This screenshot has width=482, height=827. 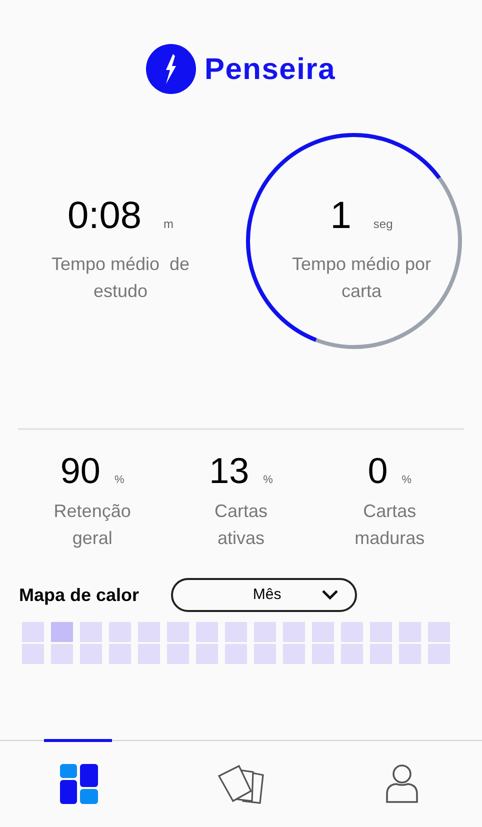 What do you see at coordinates (378, 471) in the screenshot?
I see `stat-value: 0` at bounding box center [378, 471].